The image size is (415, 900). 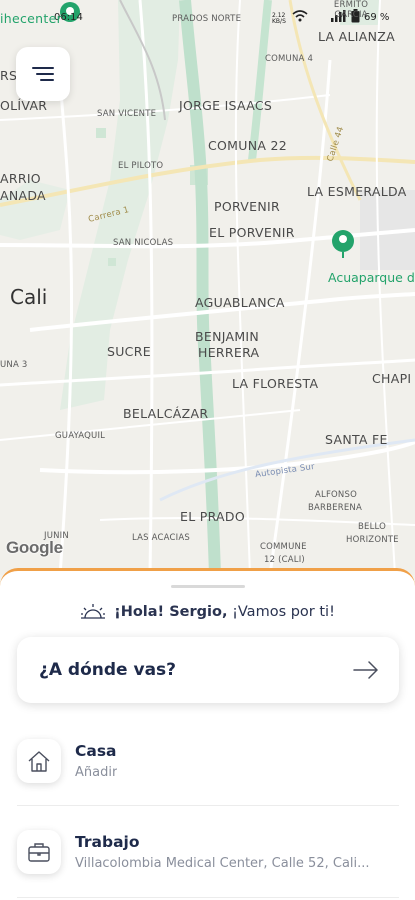 What do you see at coordinates (372, 540) in the screenshot?
I see `map-label: HORIZONTE` at bounding box center [372, 540].